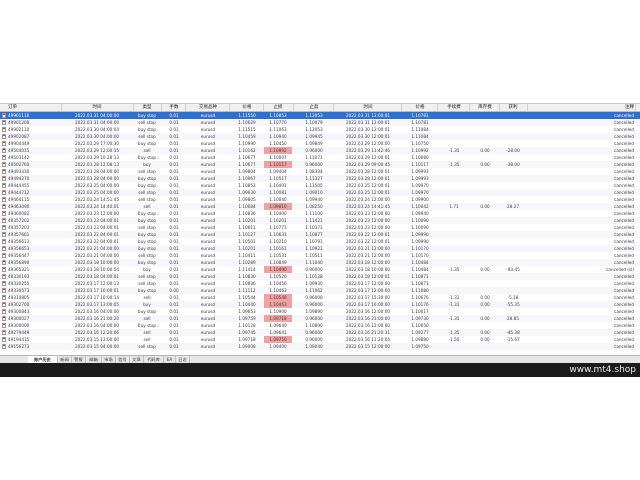 Image resolution: width=640 pixels, height=480 pixels. What do you see at coordinates (314, 107) in the screenshot?
I see `column-header: 止盈` at bounding box center [314, 107].